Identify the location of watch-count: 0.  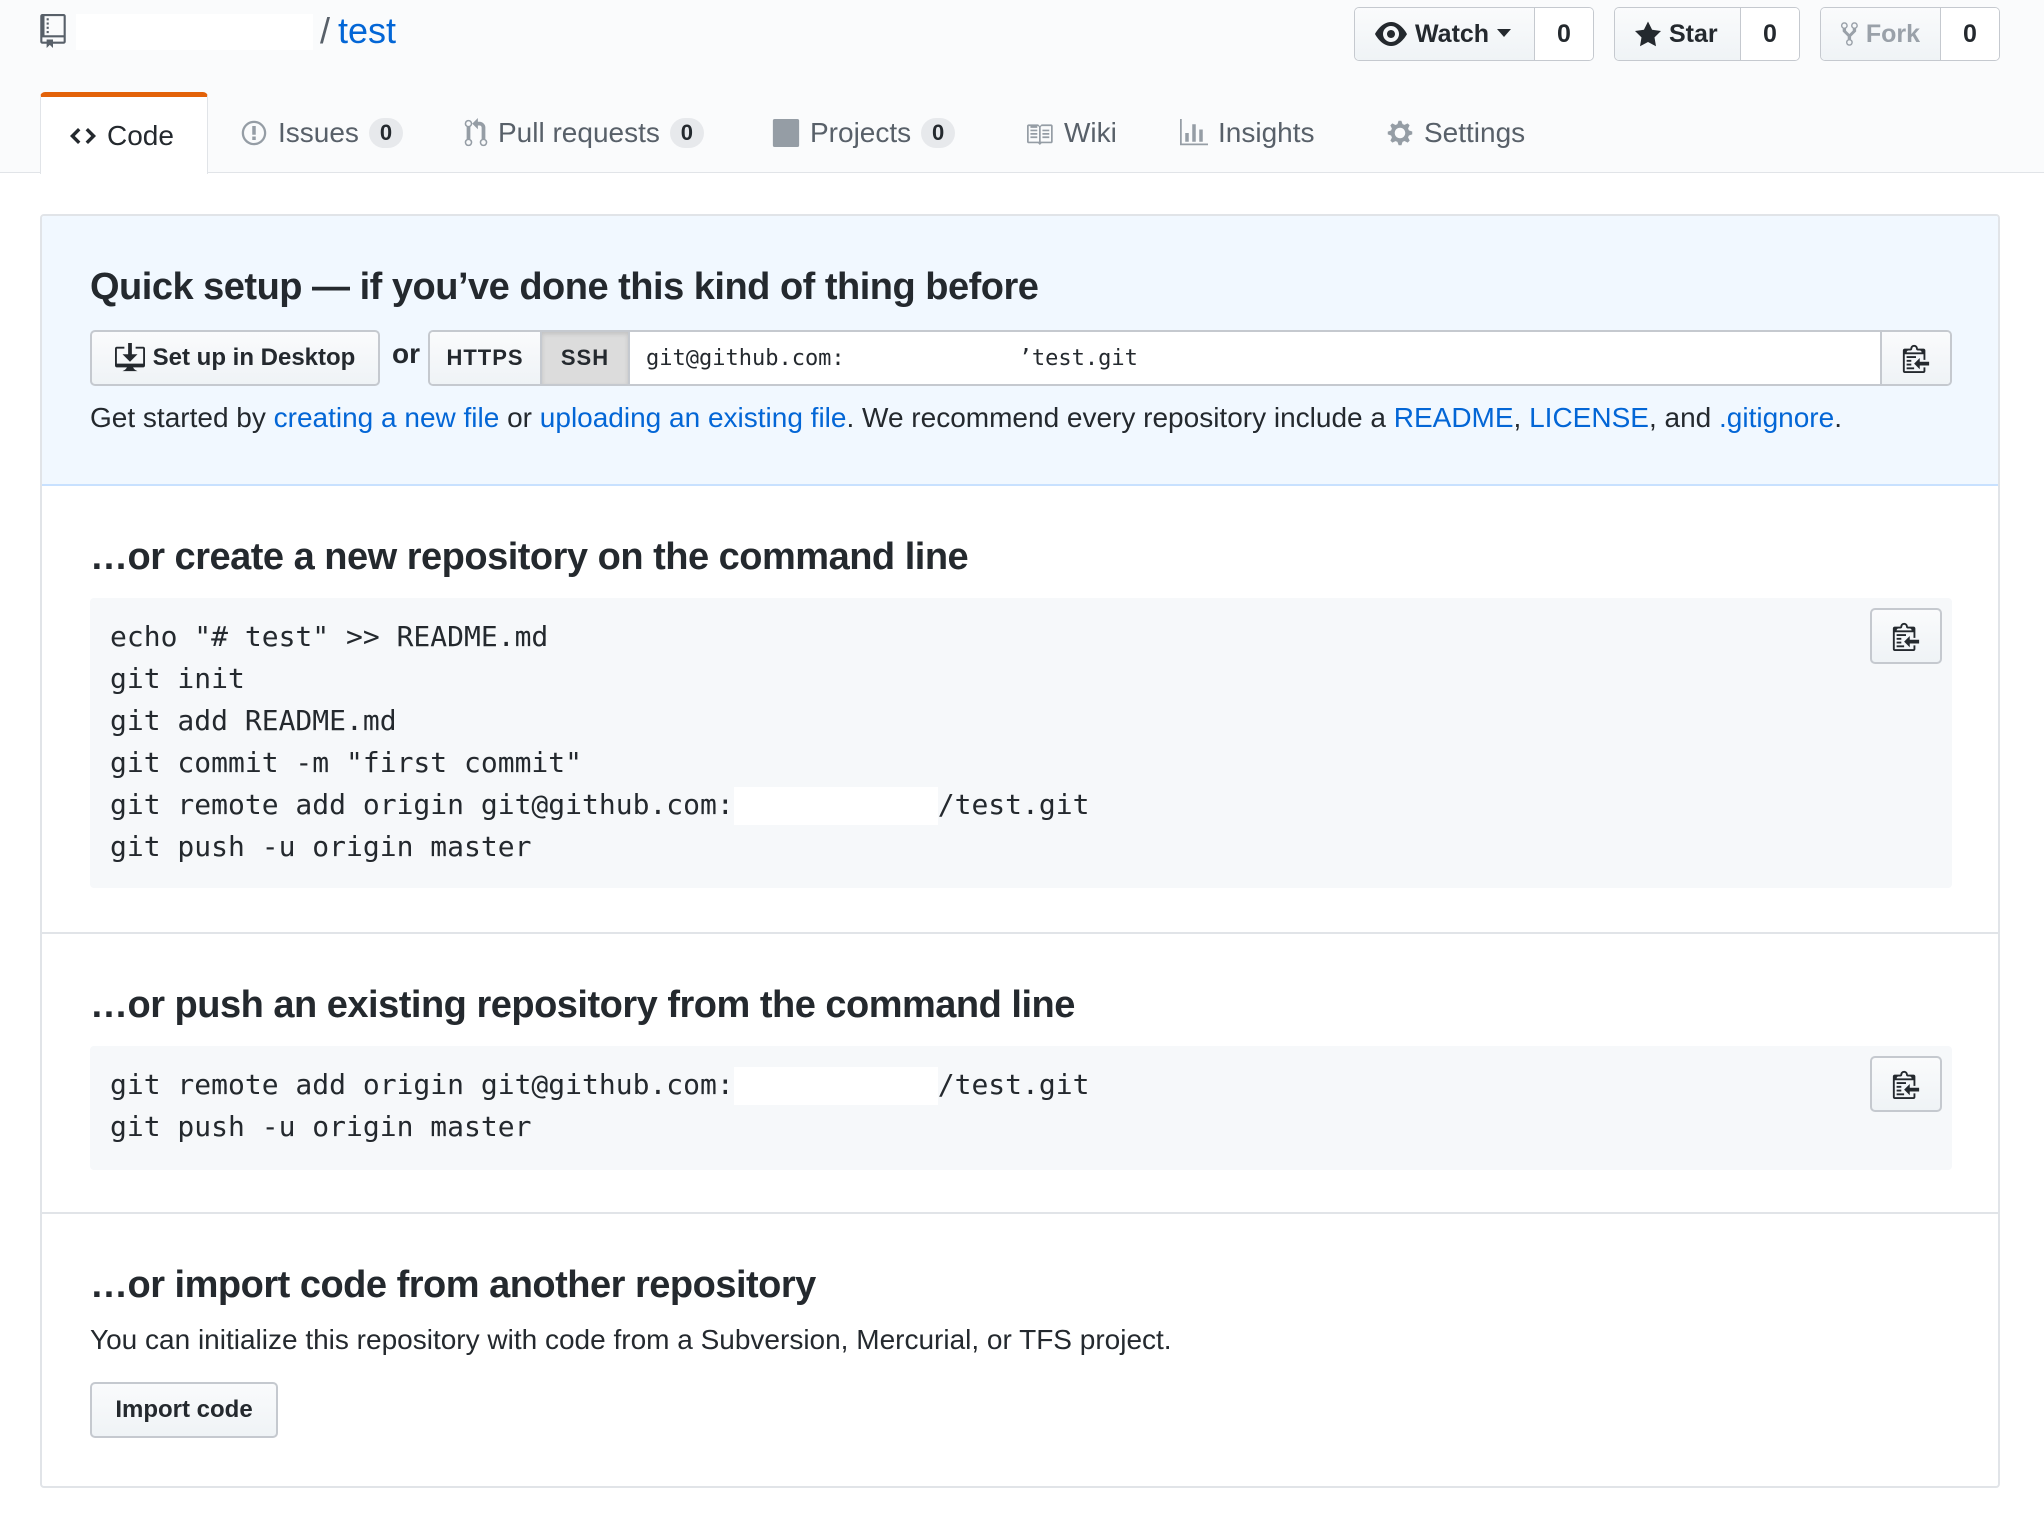
(1564, 34).